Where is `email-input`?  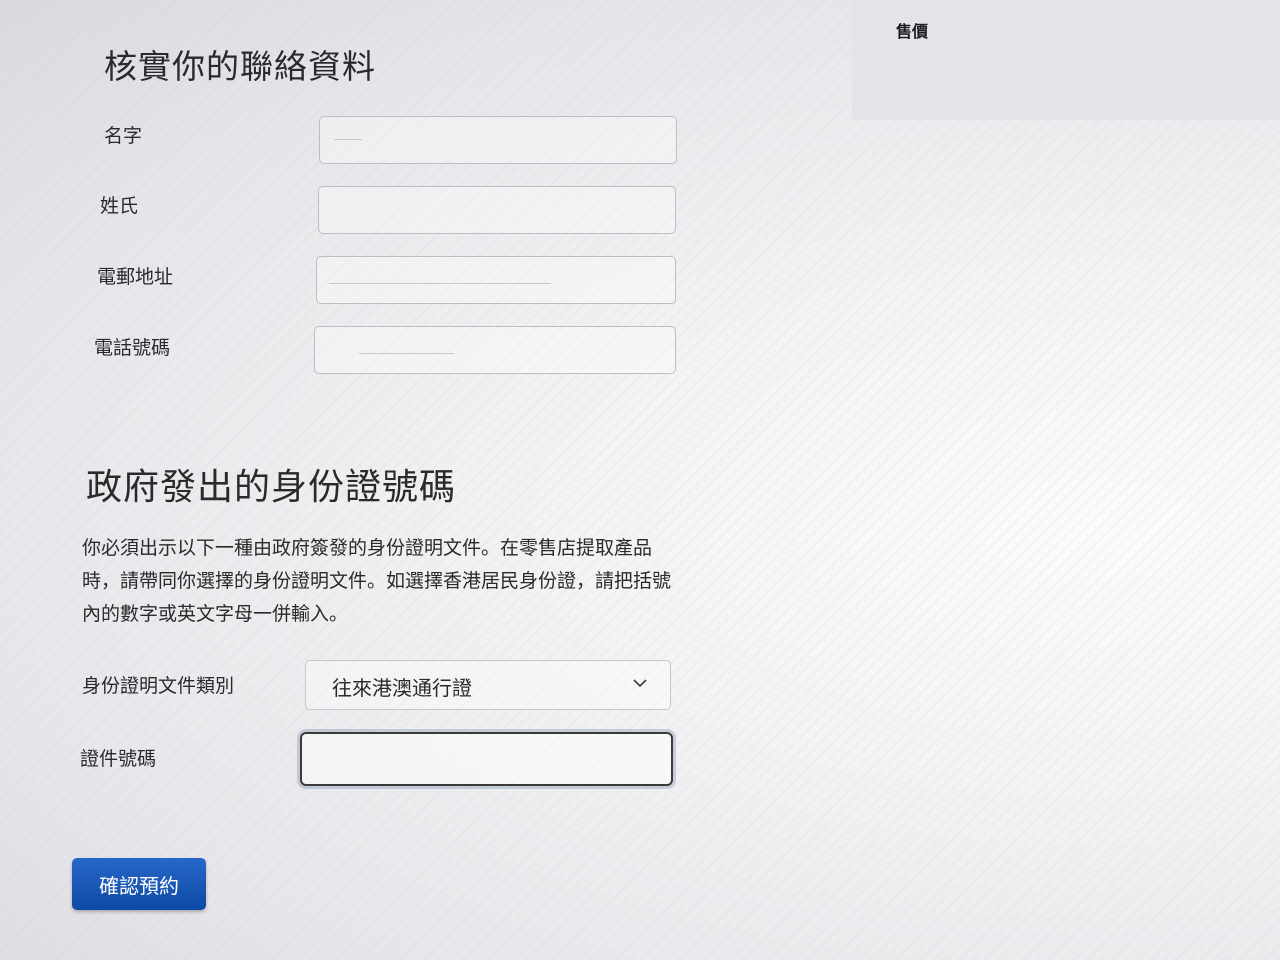
email-input is located at coordinates (496, 280).